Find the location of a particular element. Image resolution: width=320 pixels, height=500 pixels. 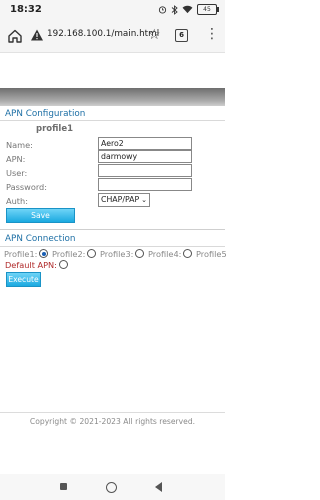

profile1-label: Profile1: is located at coordinates (21, 254).